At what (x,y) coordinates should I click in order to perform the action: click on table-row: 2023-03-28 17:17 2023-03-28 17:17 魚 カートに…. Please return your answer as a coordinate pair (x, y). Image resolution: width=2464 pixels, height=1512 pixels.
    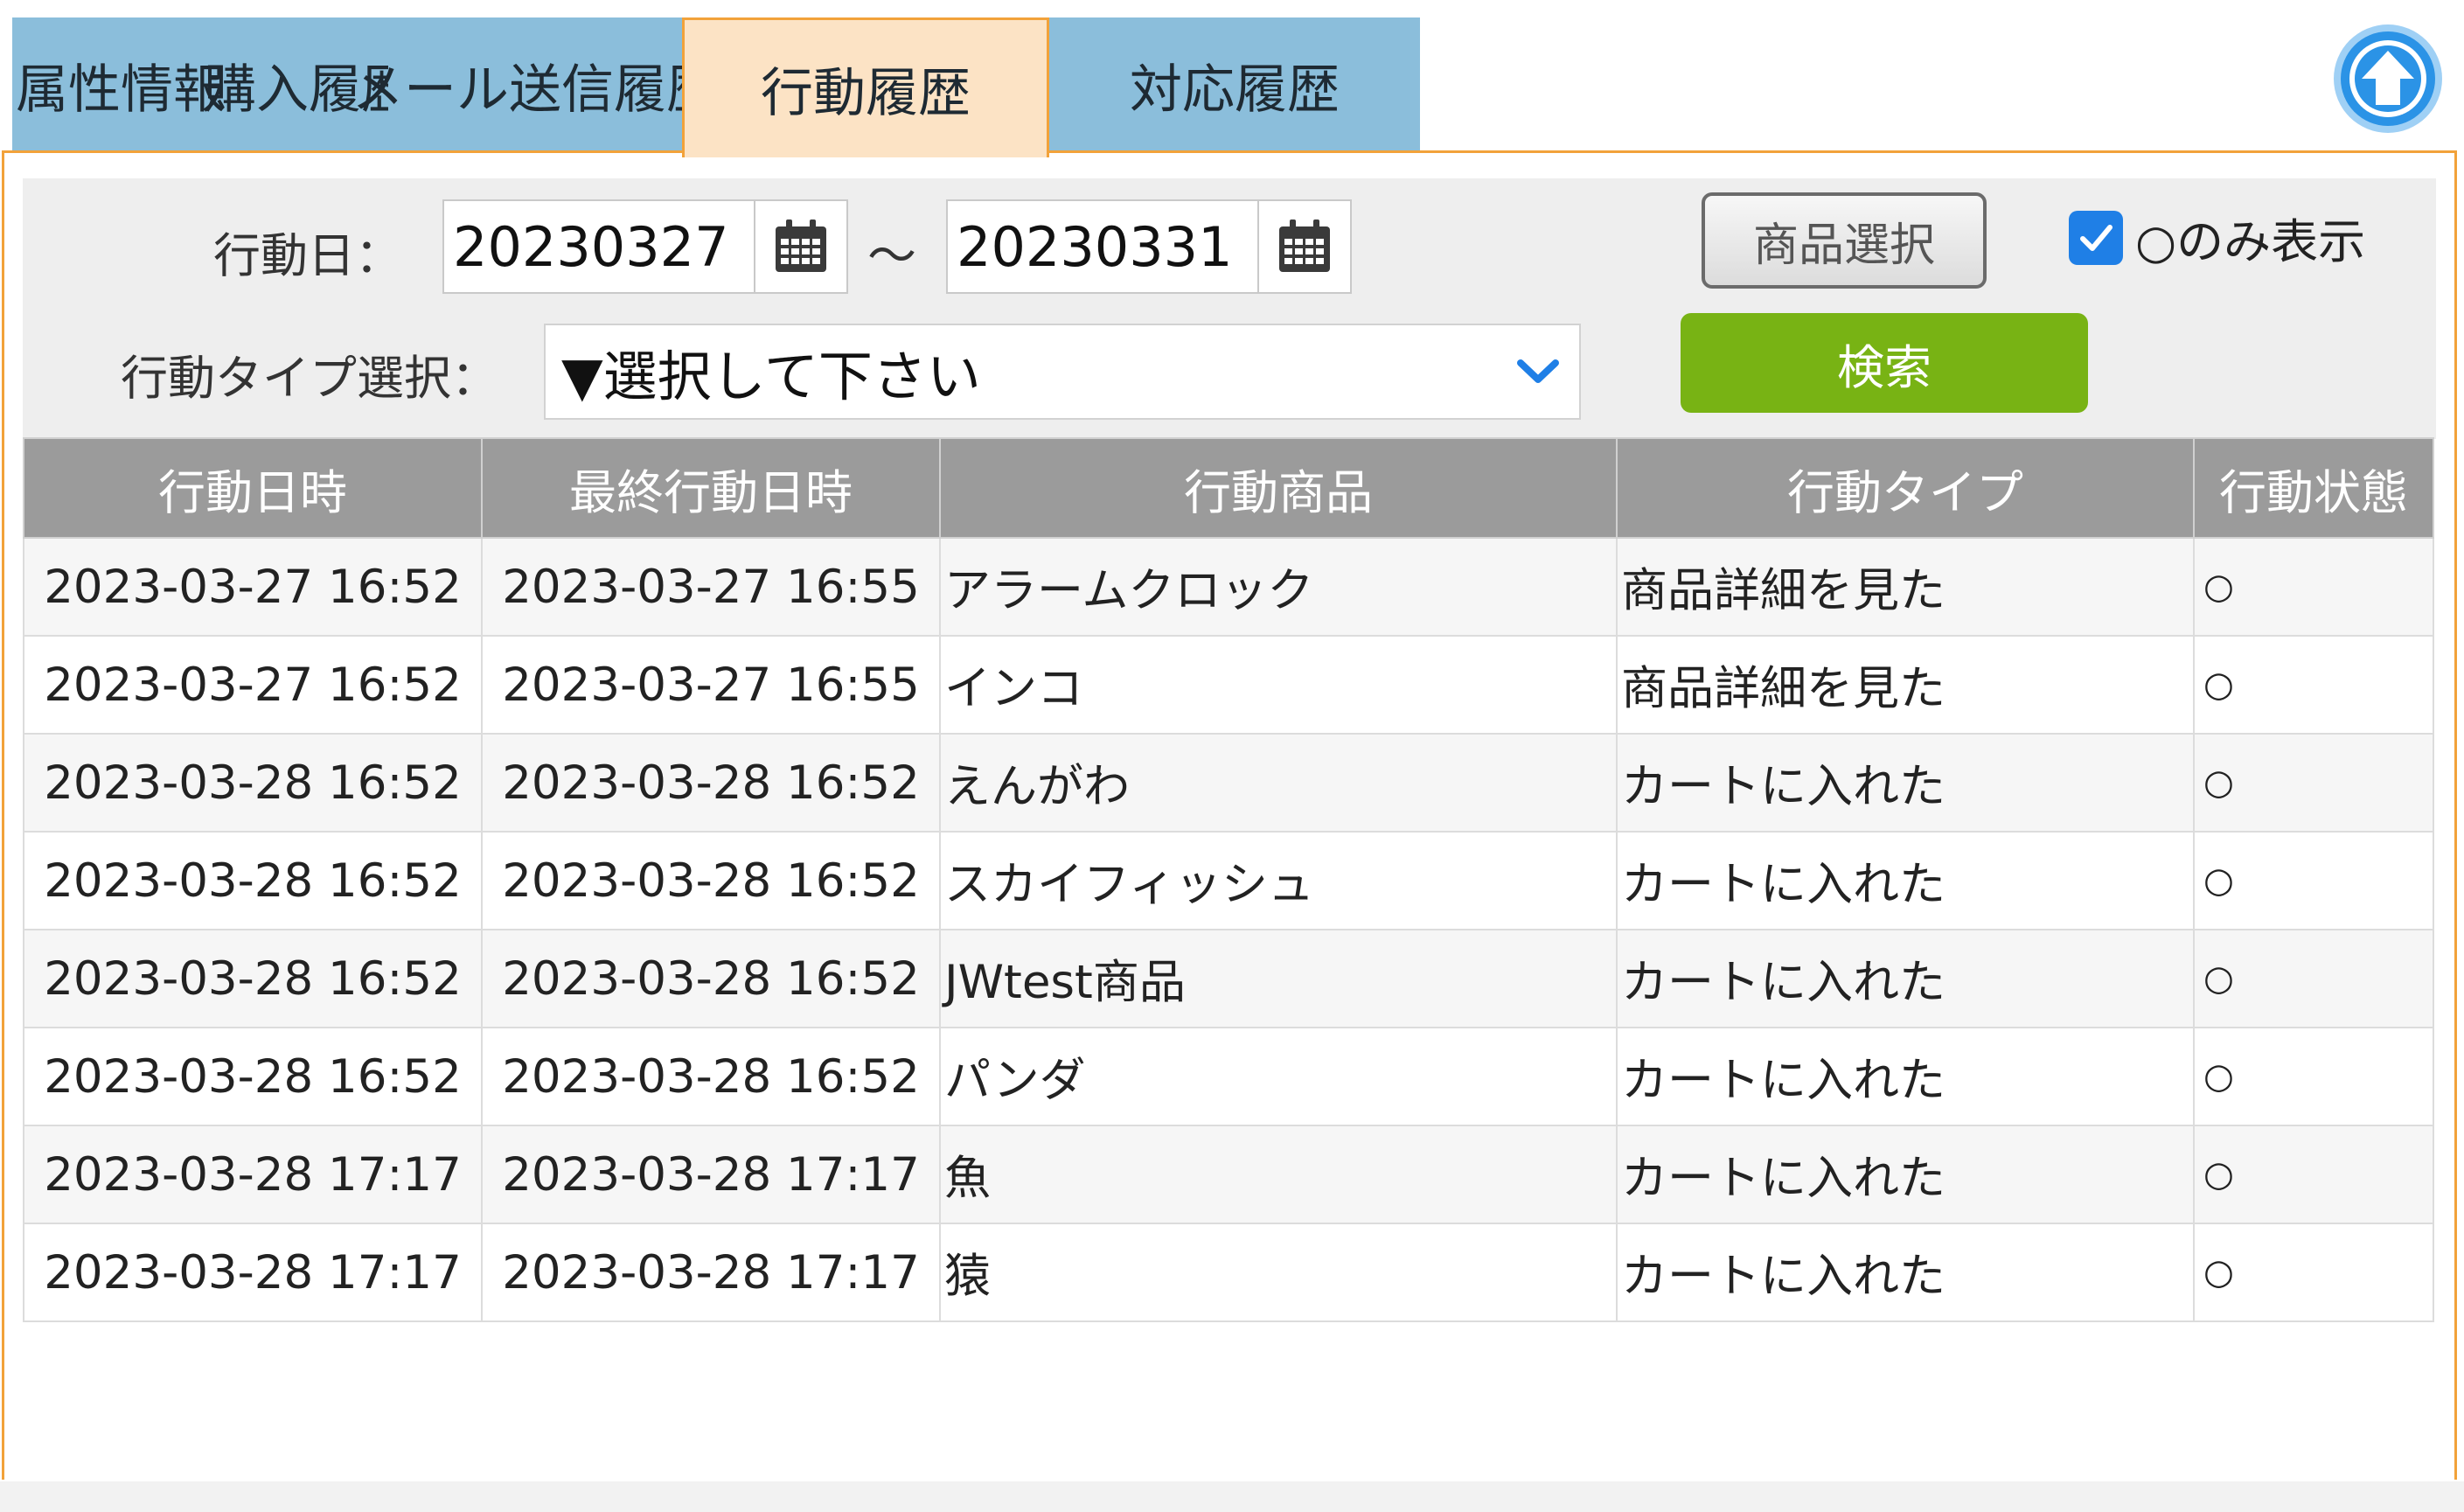
    Looking at the image, I should click on (1229, 1174).